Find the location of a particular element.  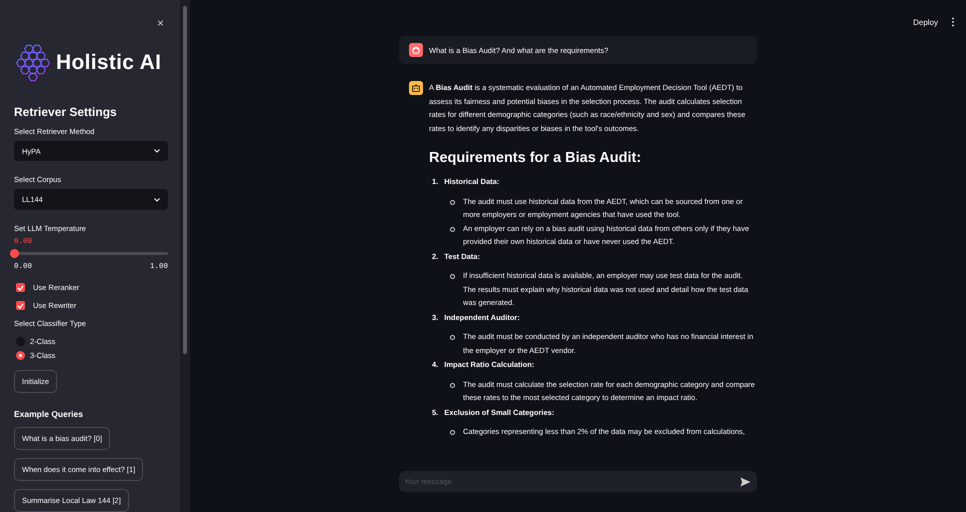

section-title: Example Queries is located at coordinates (49, 414).